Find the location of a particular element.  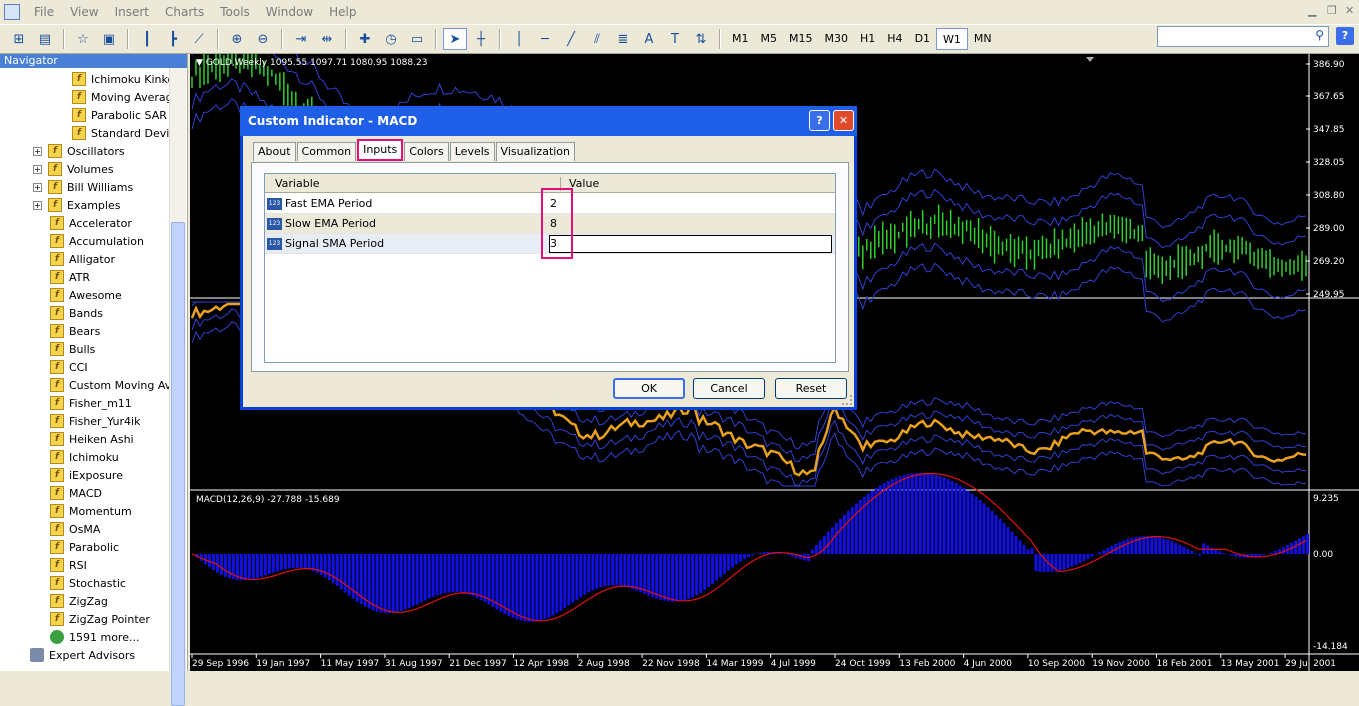

navigator-item: fZigZag is located at coordinates (79, 601).